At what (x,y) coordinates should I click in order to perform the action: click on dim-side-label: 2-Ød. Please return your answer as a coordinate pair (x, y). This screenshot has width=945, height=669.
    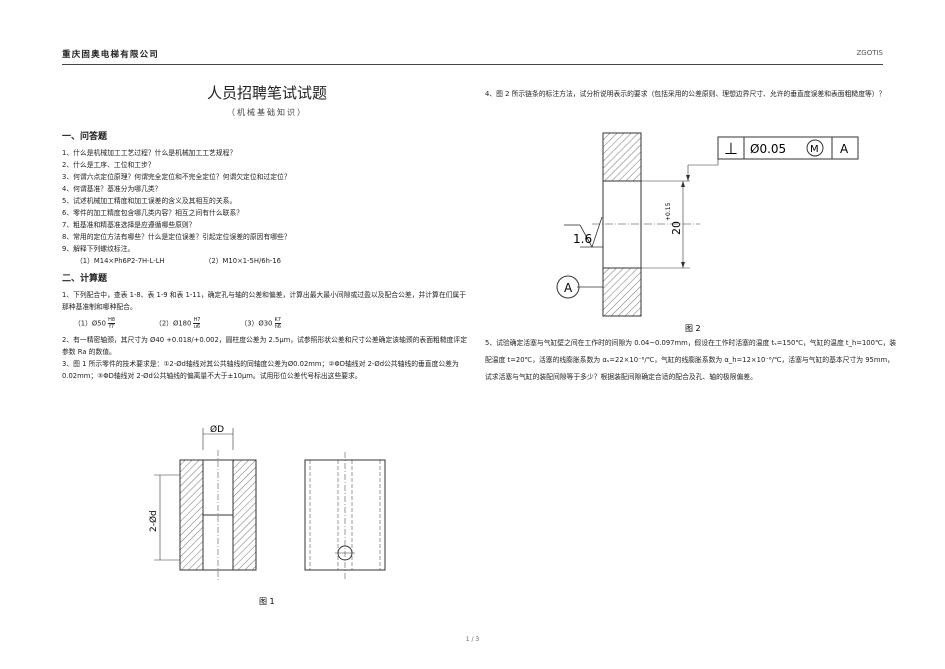
    Looking at the image, I should click on (153, 521).